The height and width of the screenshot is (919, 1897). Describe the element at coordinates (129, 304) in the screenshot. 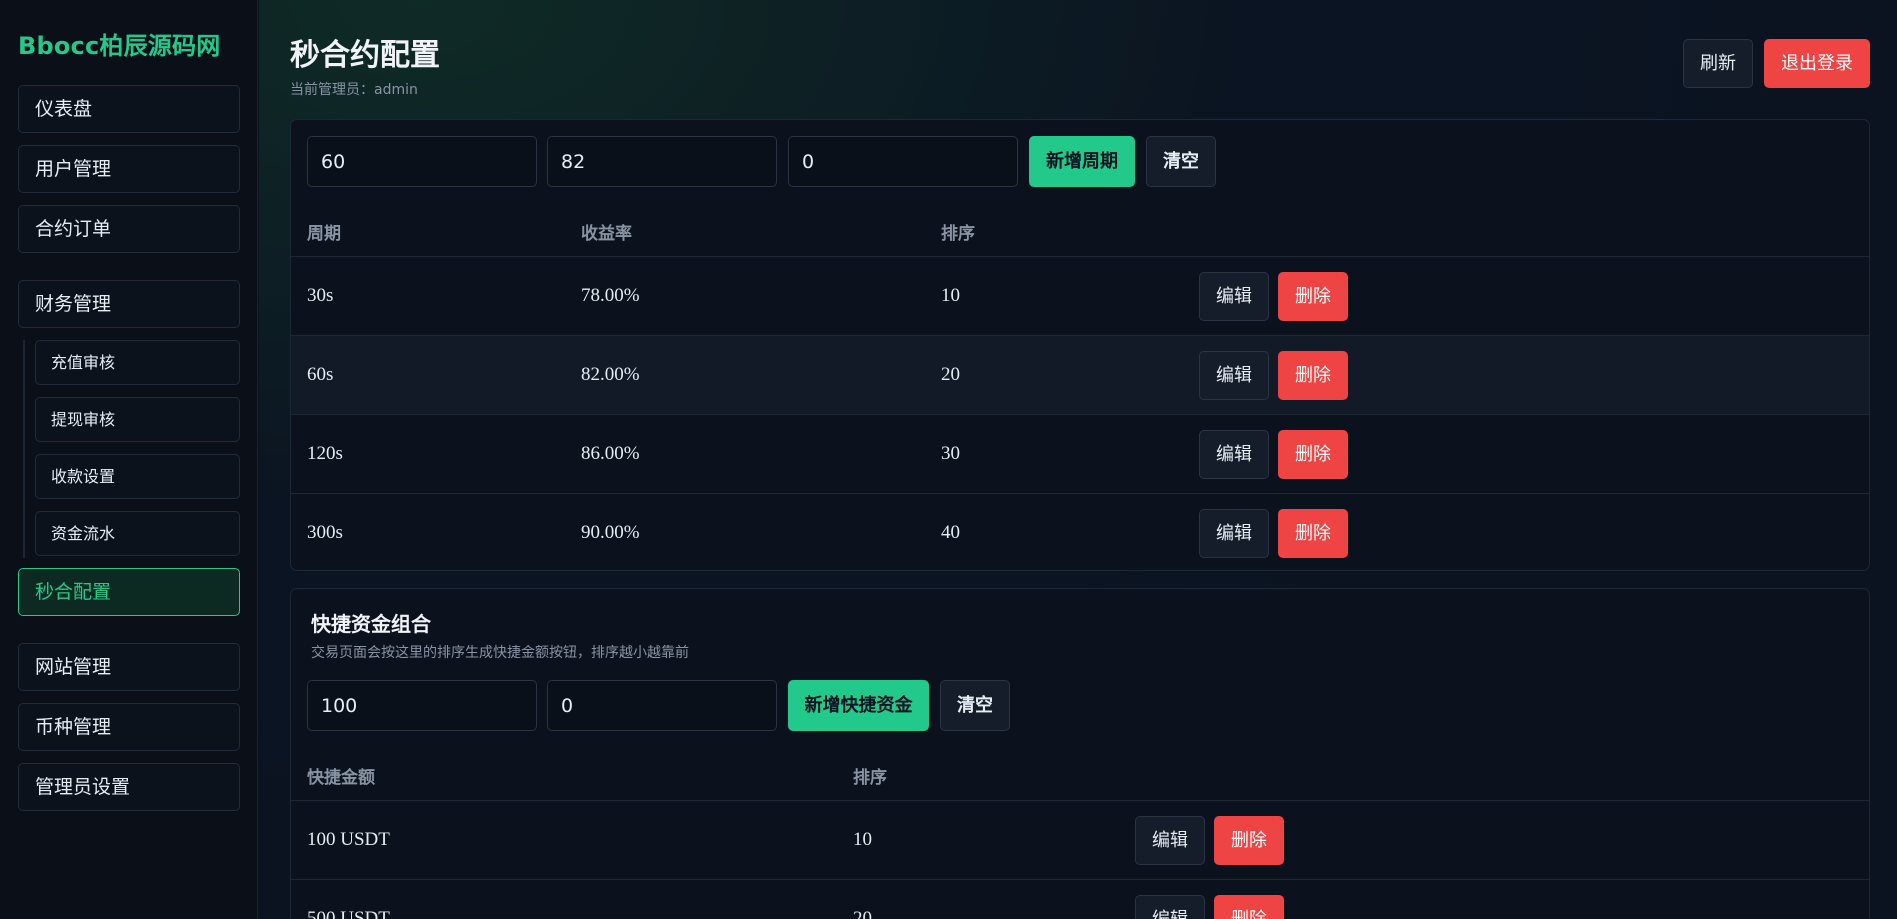

I see `sidebar-item-finance: 财务管理` at that location.